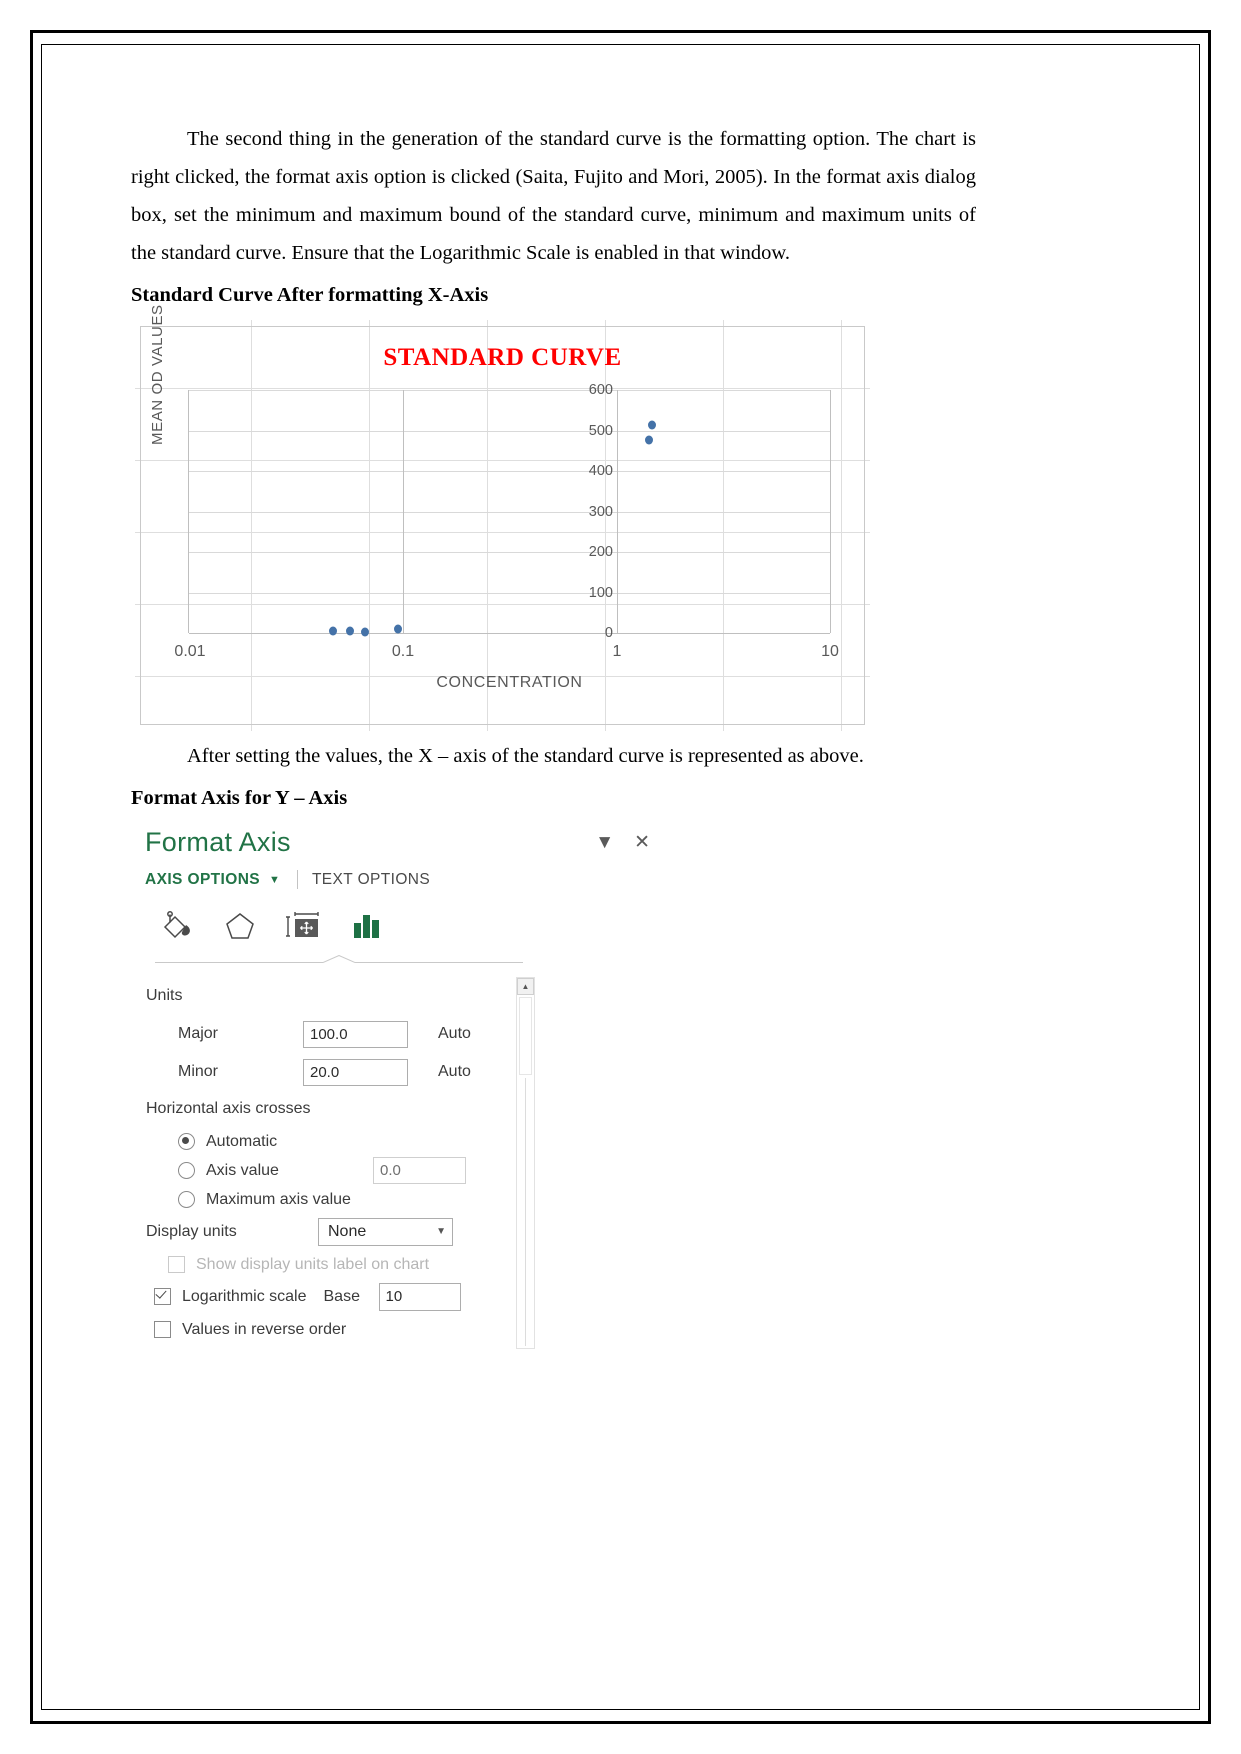  What do you see at coordinates (310, 295) in the screenshot?
I see `section-heading-standard-curve: Standard Curve After formatting X-Axis` at bounding box center [310, 295].